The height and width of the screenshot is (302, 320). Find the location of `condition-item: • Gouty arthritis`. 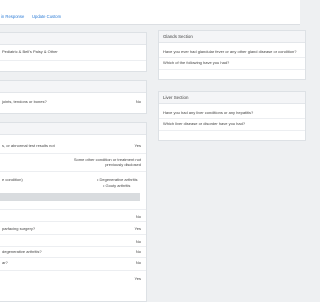

condition-item: • Gouty arthritis is located at coordinates (117, 185).